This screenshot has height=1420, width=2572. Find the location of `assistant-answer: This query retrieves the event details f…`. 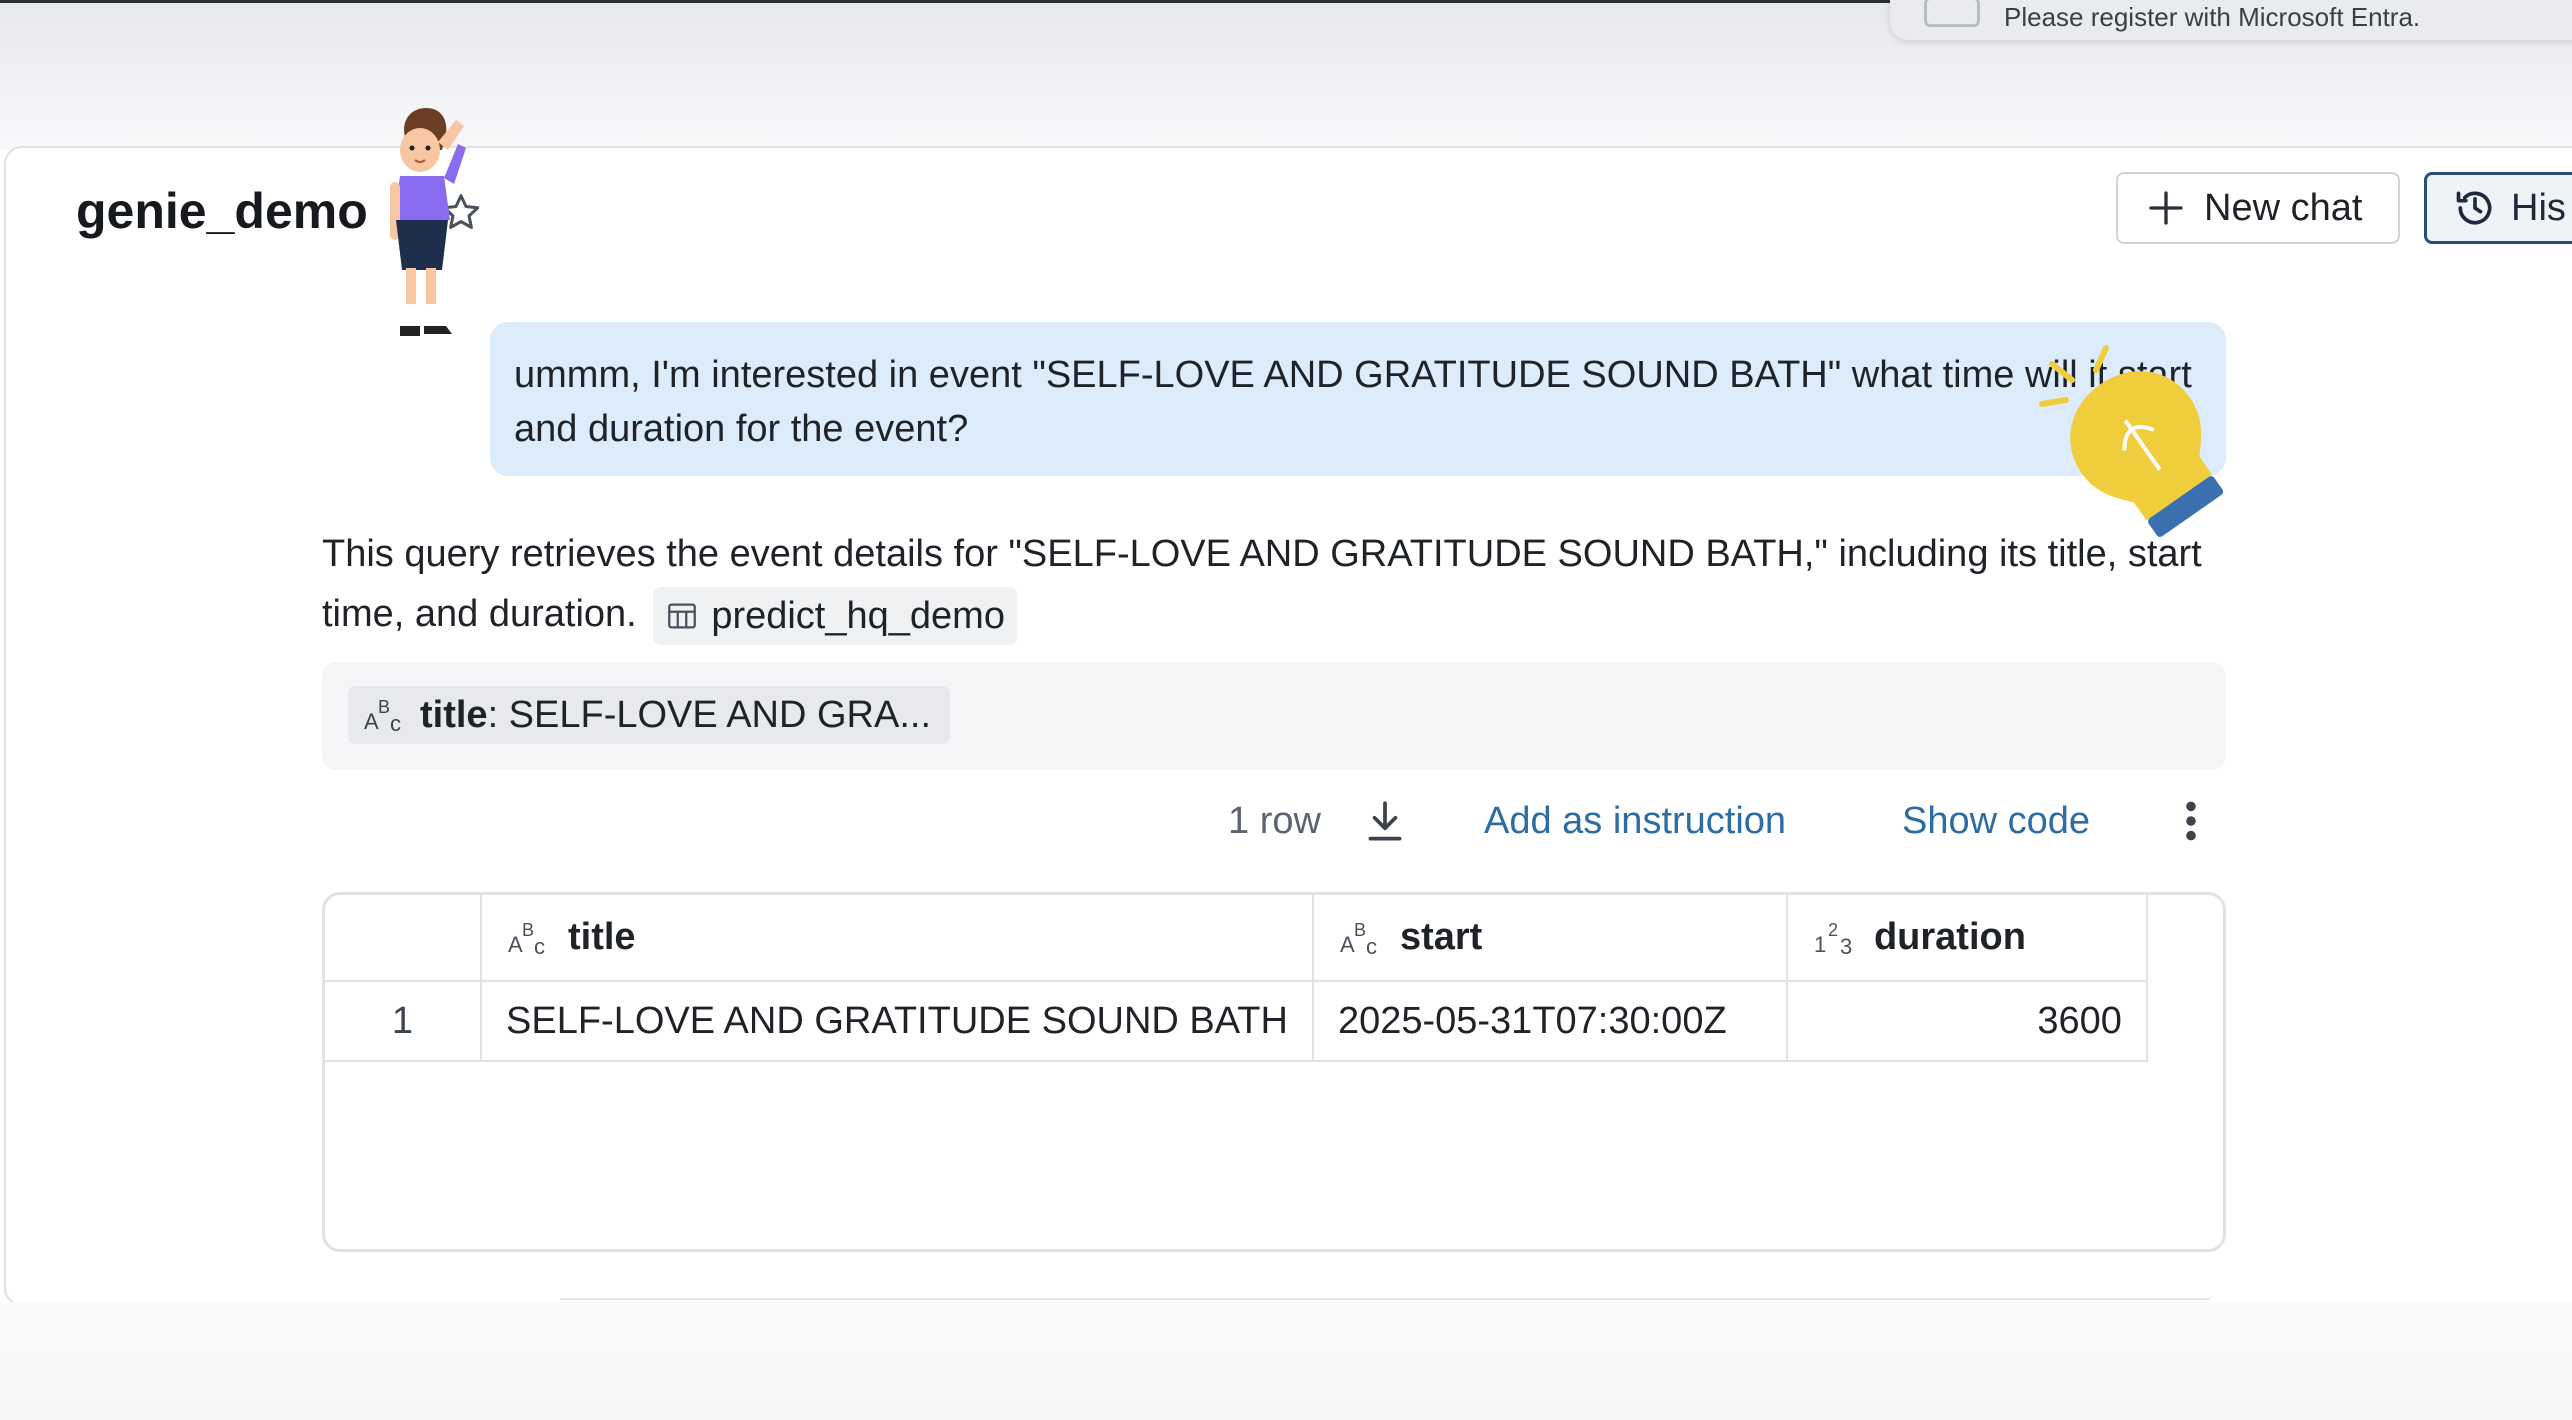

assistant-answer: This query retrieves the event details f… is located at coordinates (1282, 584).